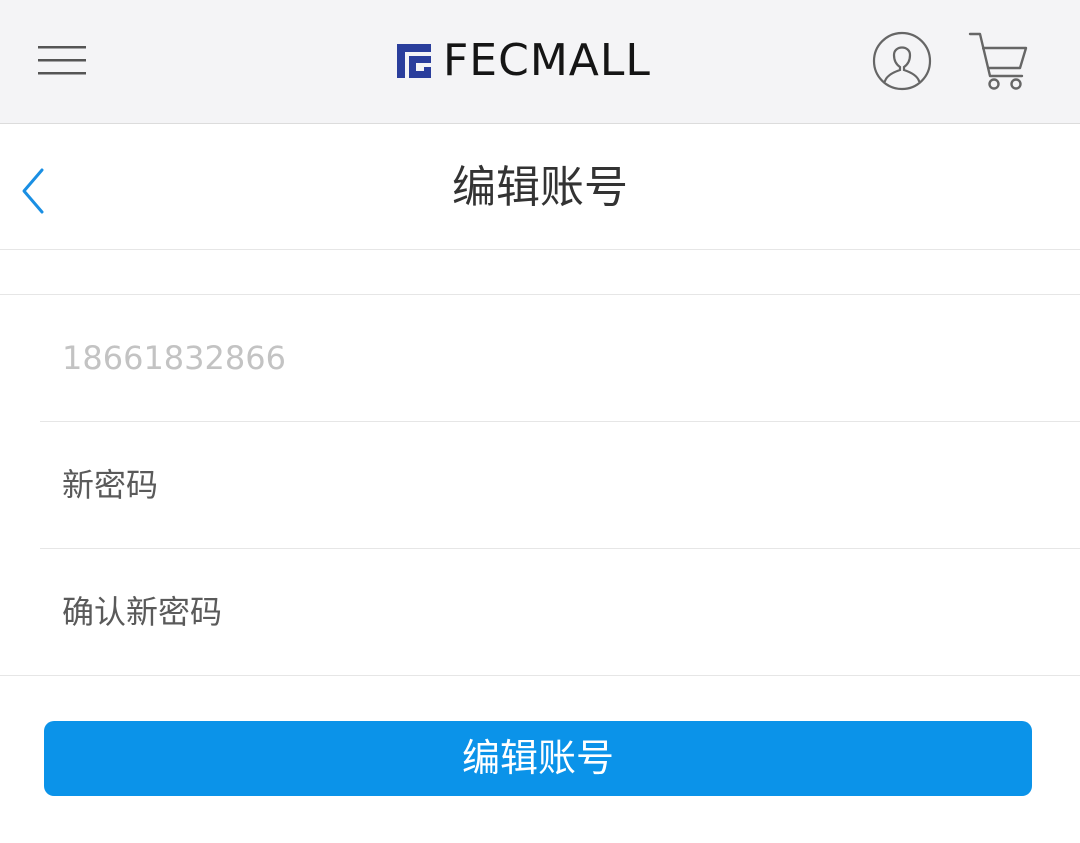 This screenshot has height=843, width=1080. What do you see at coordinates (552, 612) in the screenshot?
I see `confirm-password-input` at bounding box center [552, 612].